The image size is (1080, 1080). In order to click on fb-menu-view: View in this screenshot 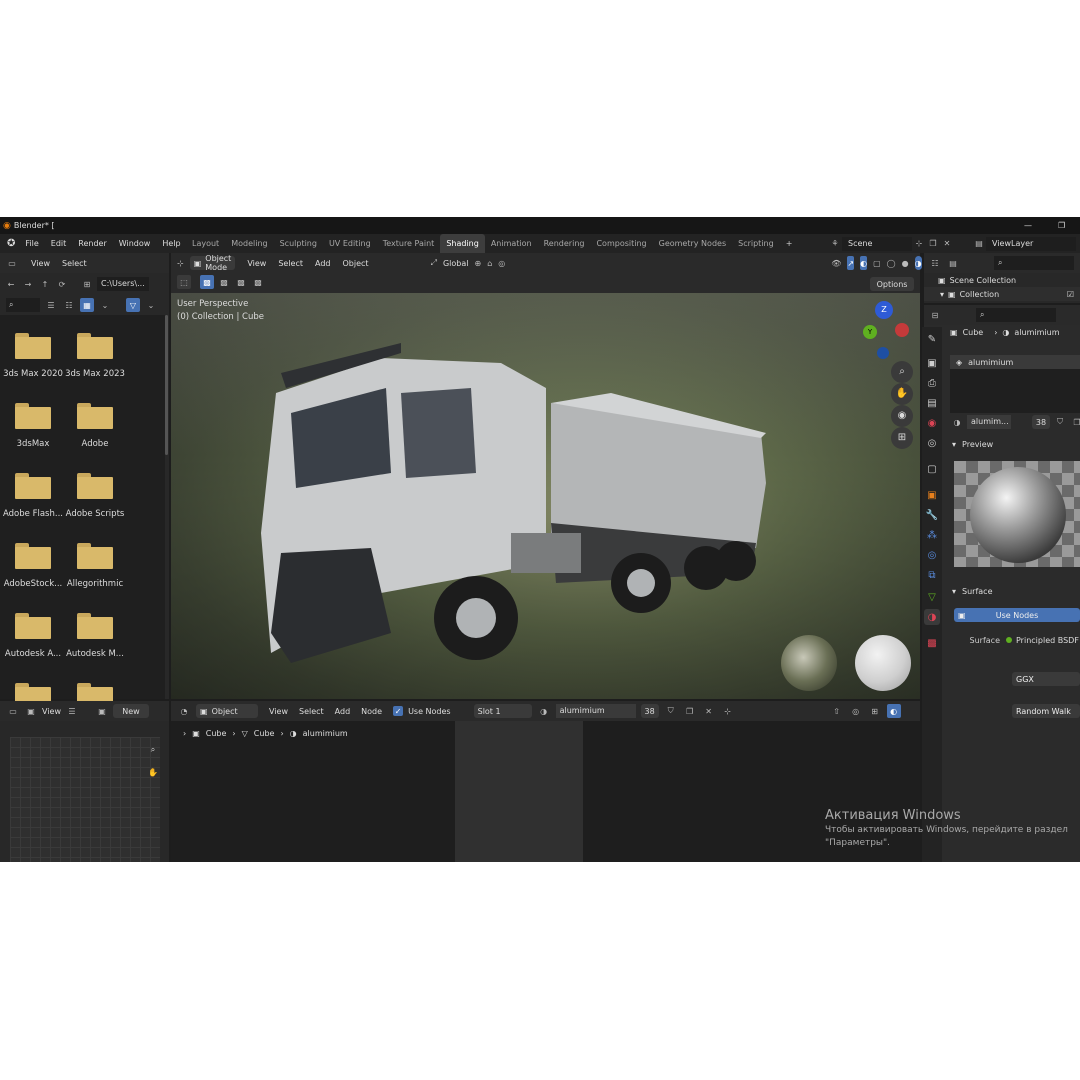, I will do `click(40, 263)`.